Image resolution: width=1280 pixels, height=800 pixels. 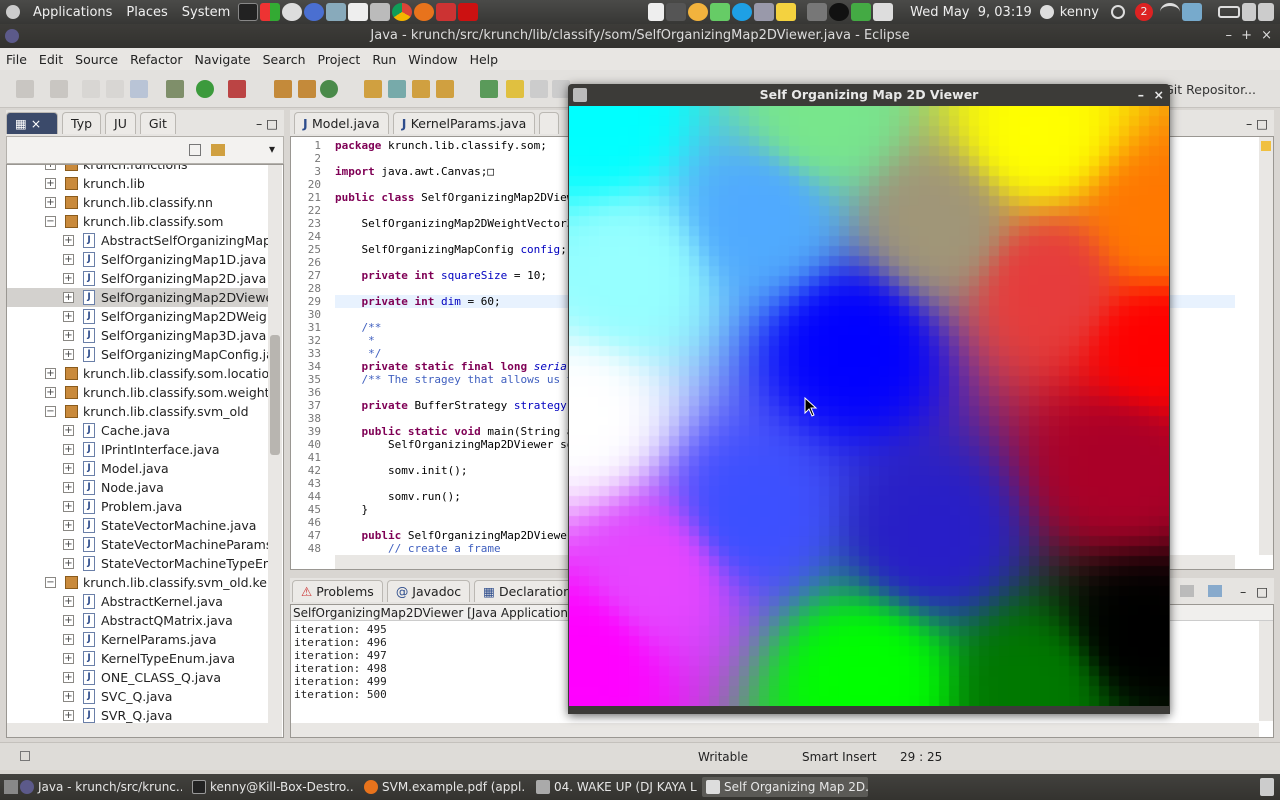 I want to click on gnome-foot-icon, so click(x=13, y=12).